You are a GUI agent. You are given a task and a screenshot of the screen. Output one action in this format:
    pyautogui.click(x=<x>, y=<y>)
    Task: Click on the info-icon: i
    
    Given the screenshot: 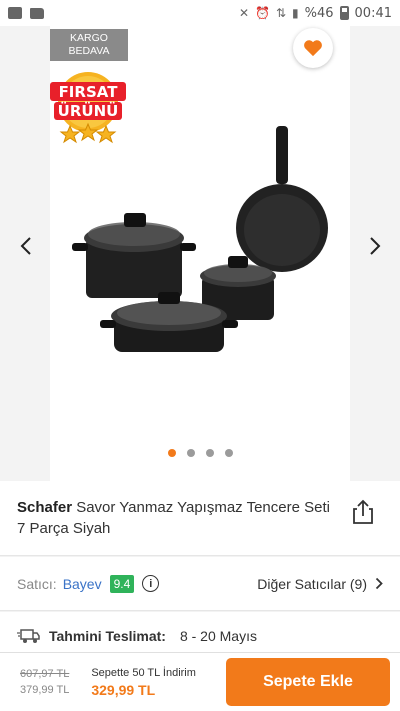 What is the action you would take?
    pyautogui.click(x=151, y=583)
    